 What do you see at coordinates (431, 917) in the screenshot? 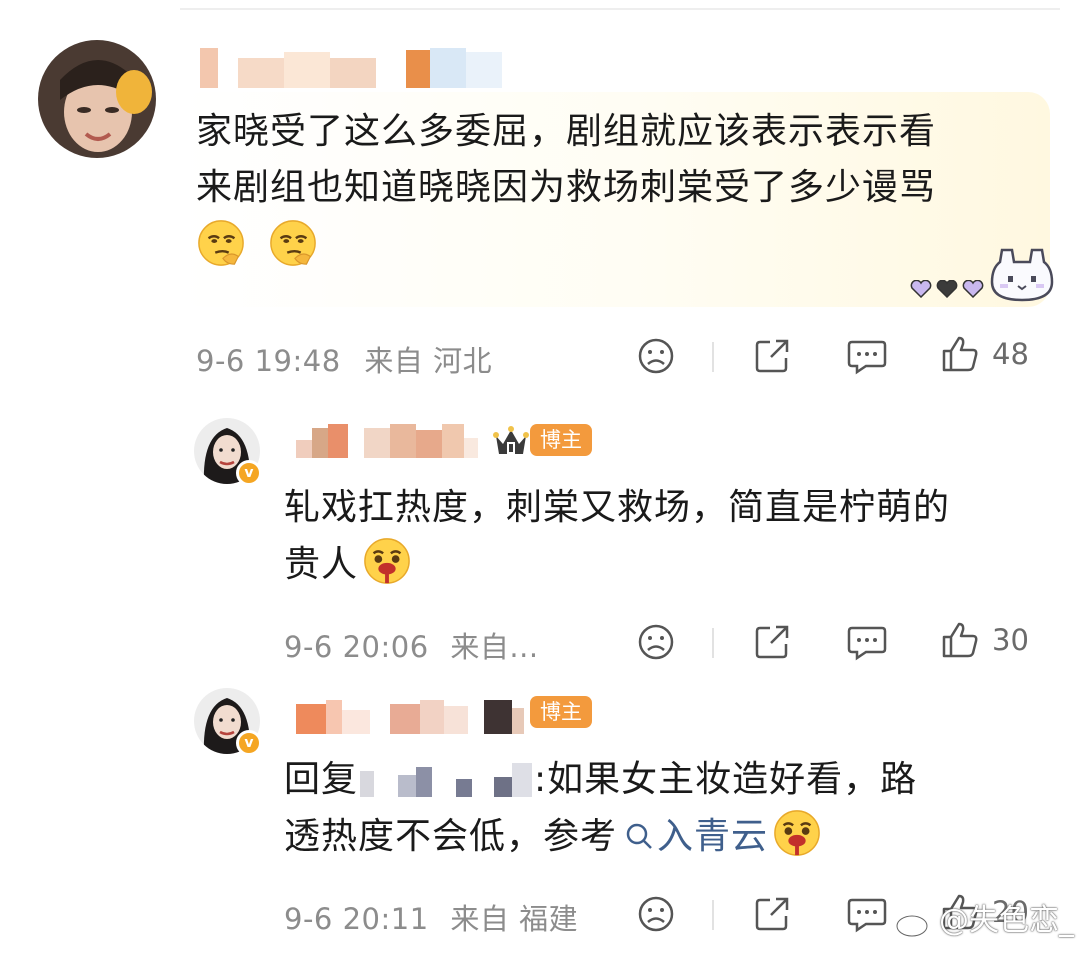
I see `comment-meta: 9-6 20:11 来自 福建` at bounding box center [431, 917].